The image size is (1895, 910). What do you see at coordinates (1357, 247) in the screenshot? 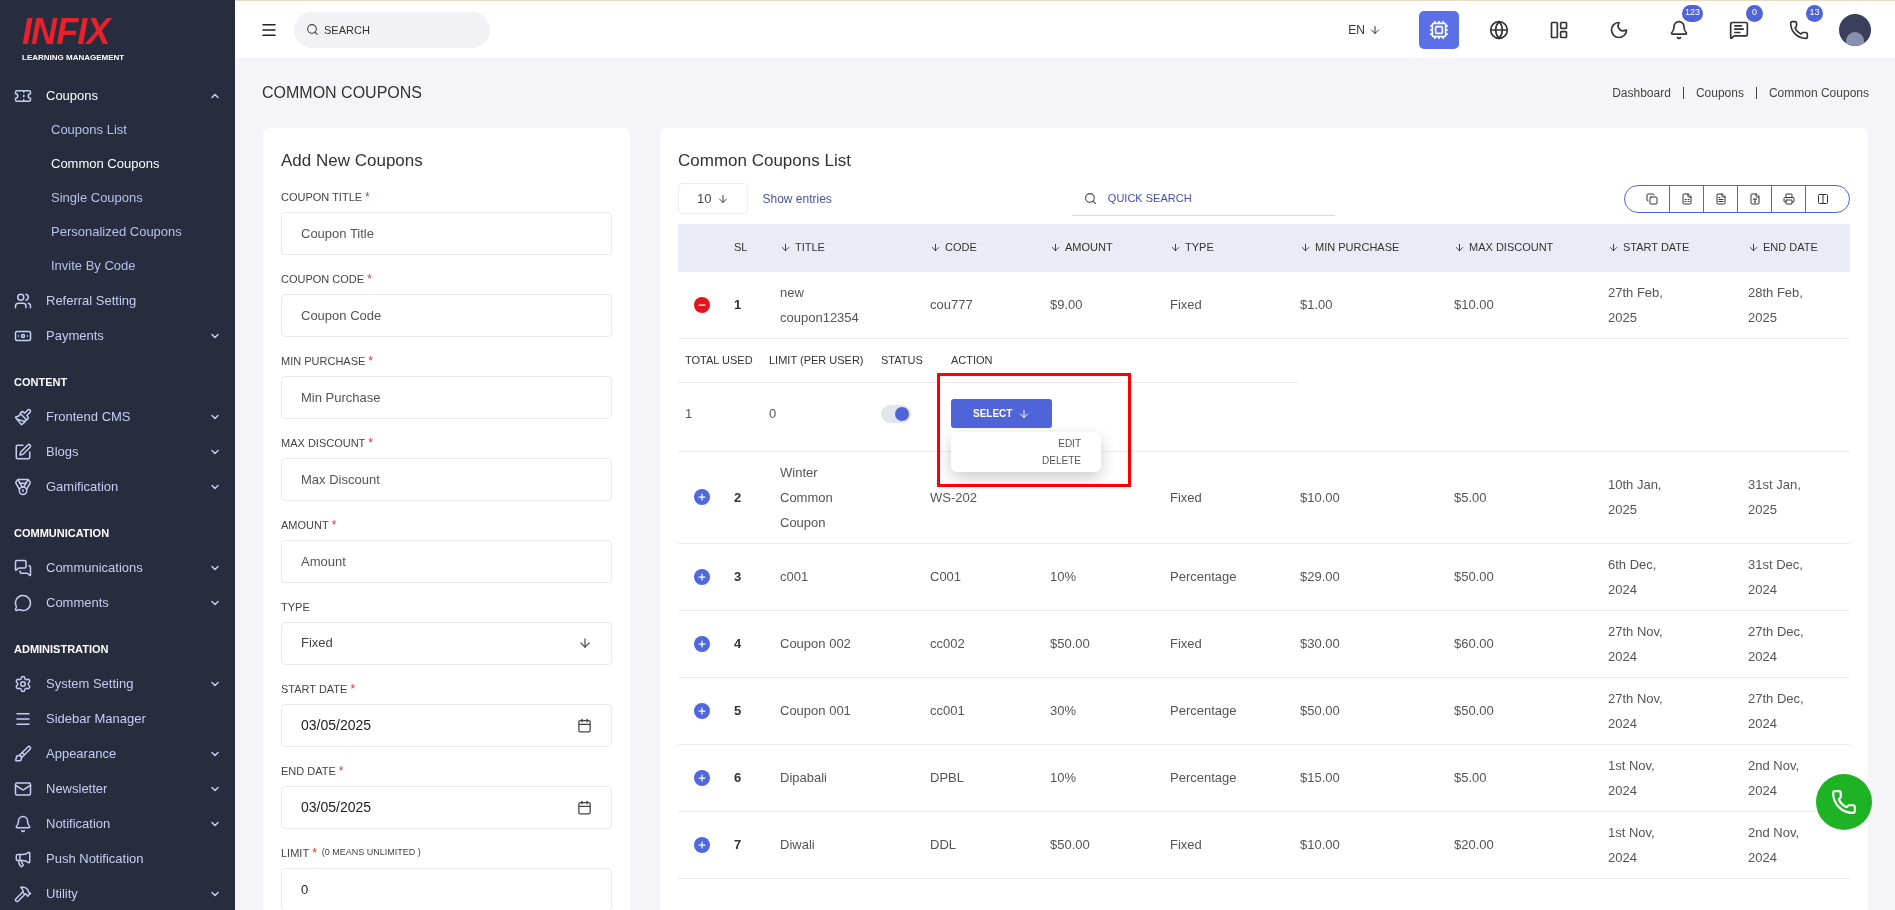
I see `column-header: MIN PURCHASE` at bounding box center [1357, 247].